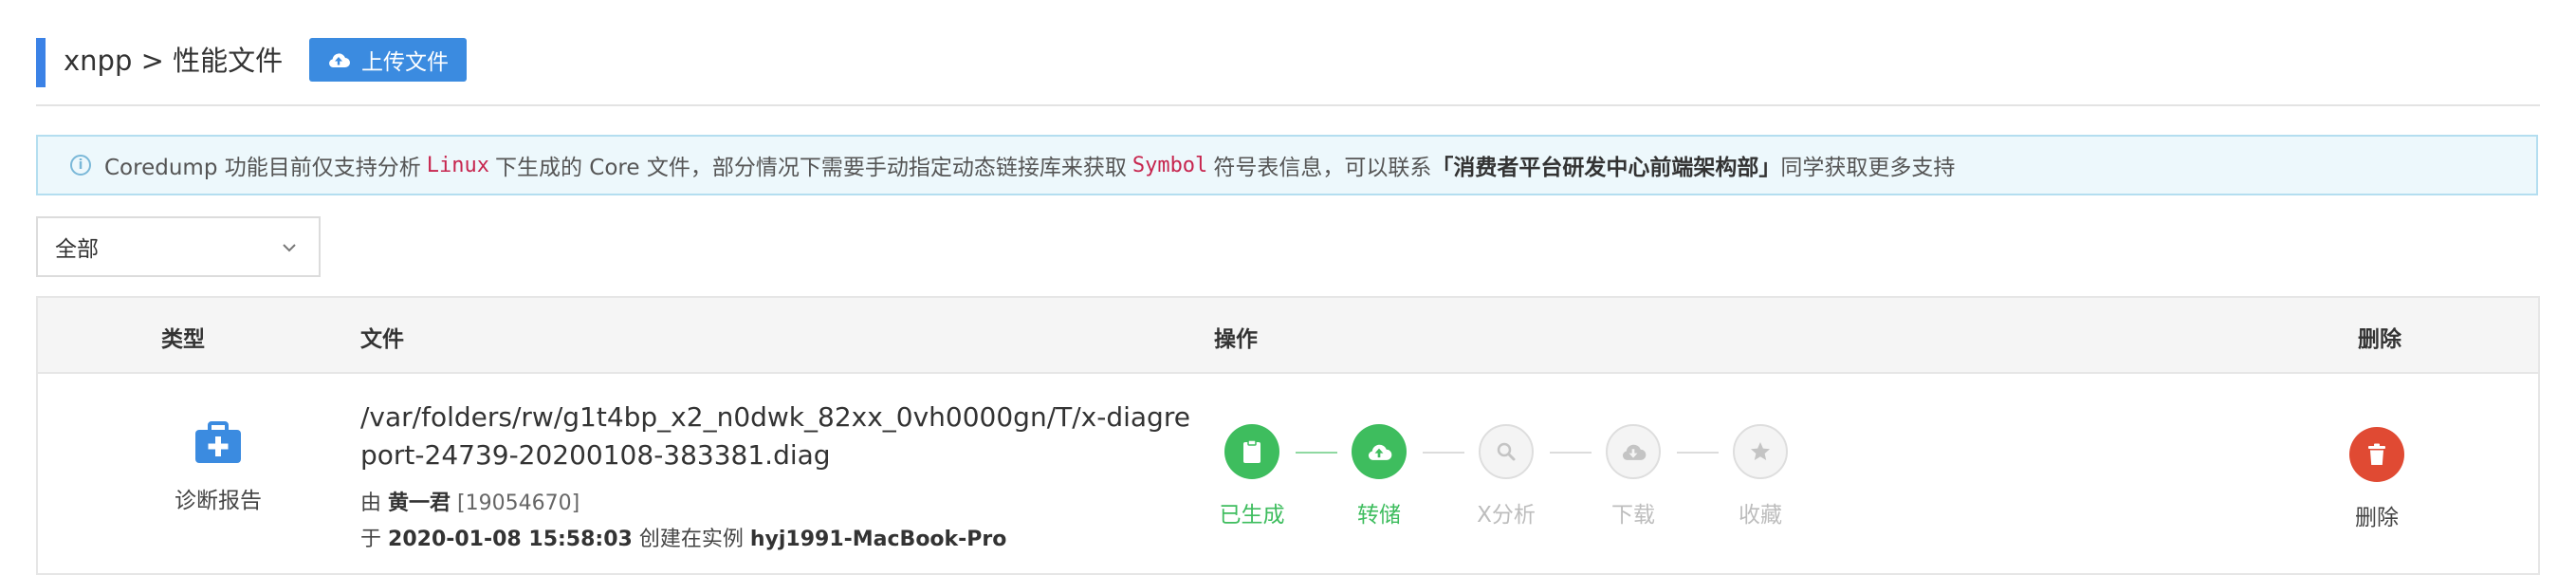 This screenshot has width=2576, height=575. I want to click on star-icon, so click(1760, 451).